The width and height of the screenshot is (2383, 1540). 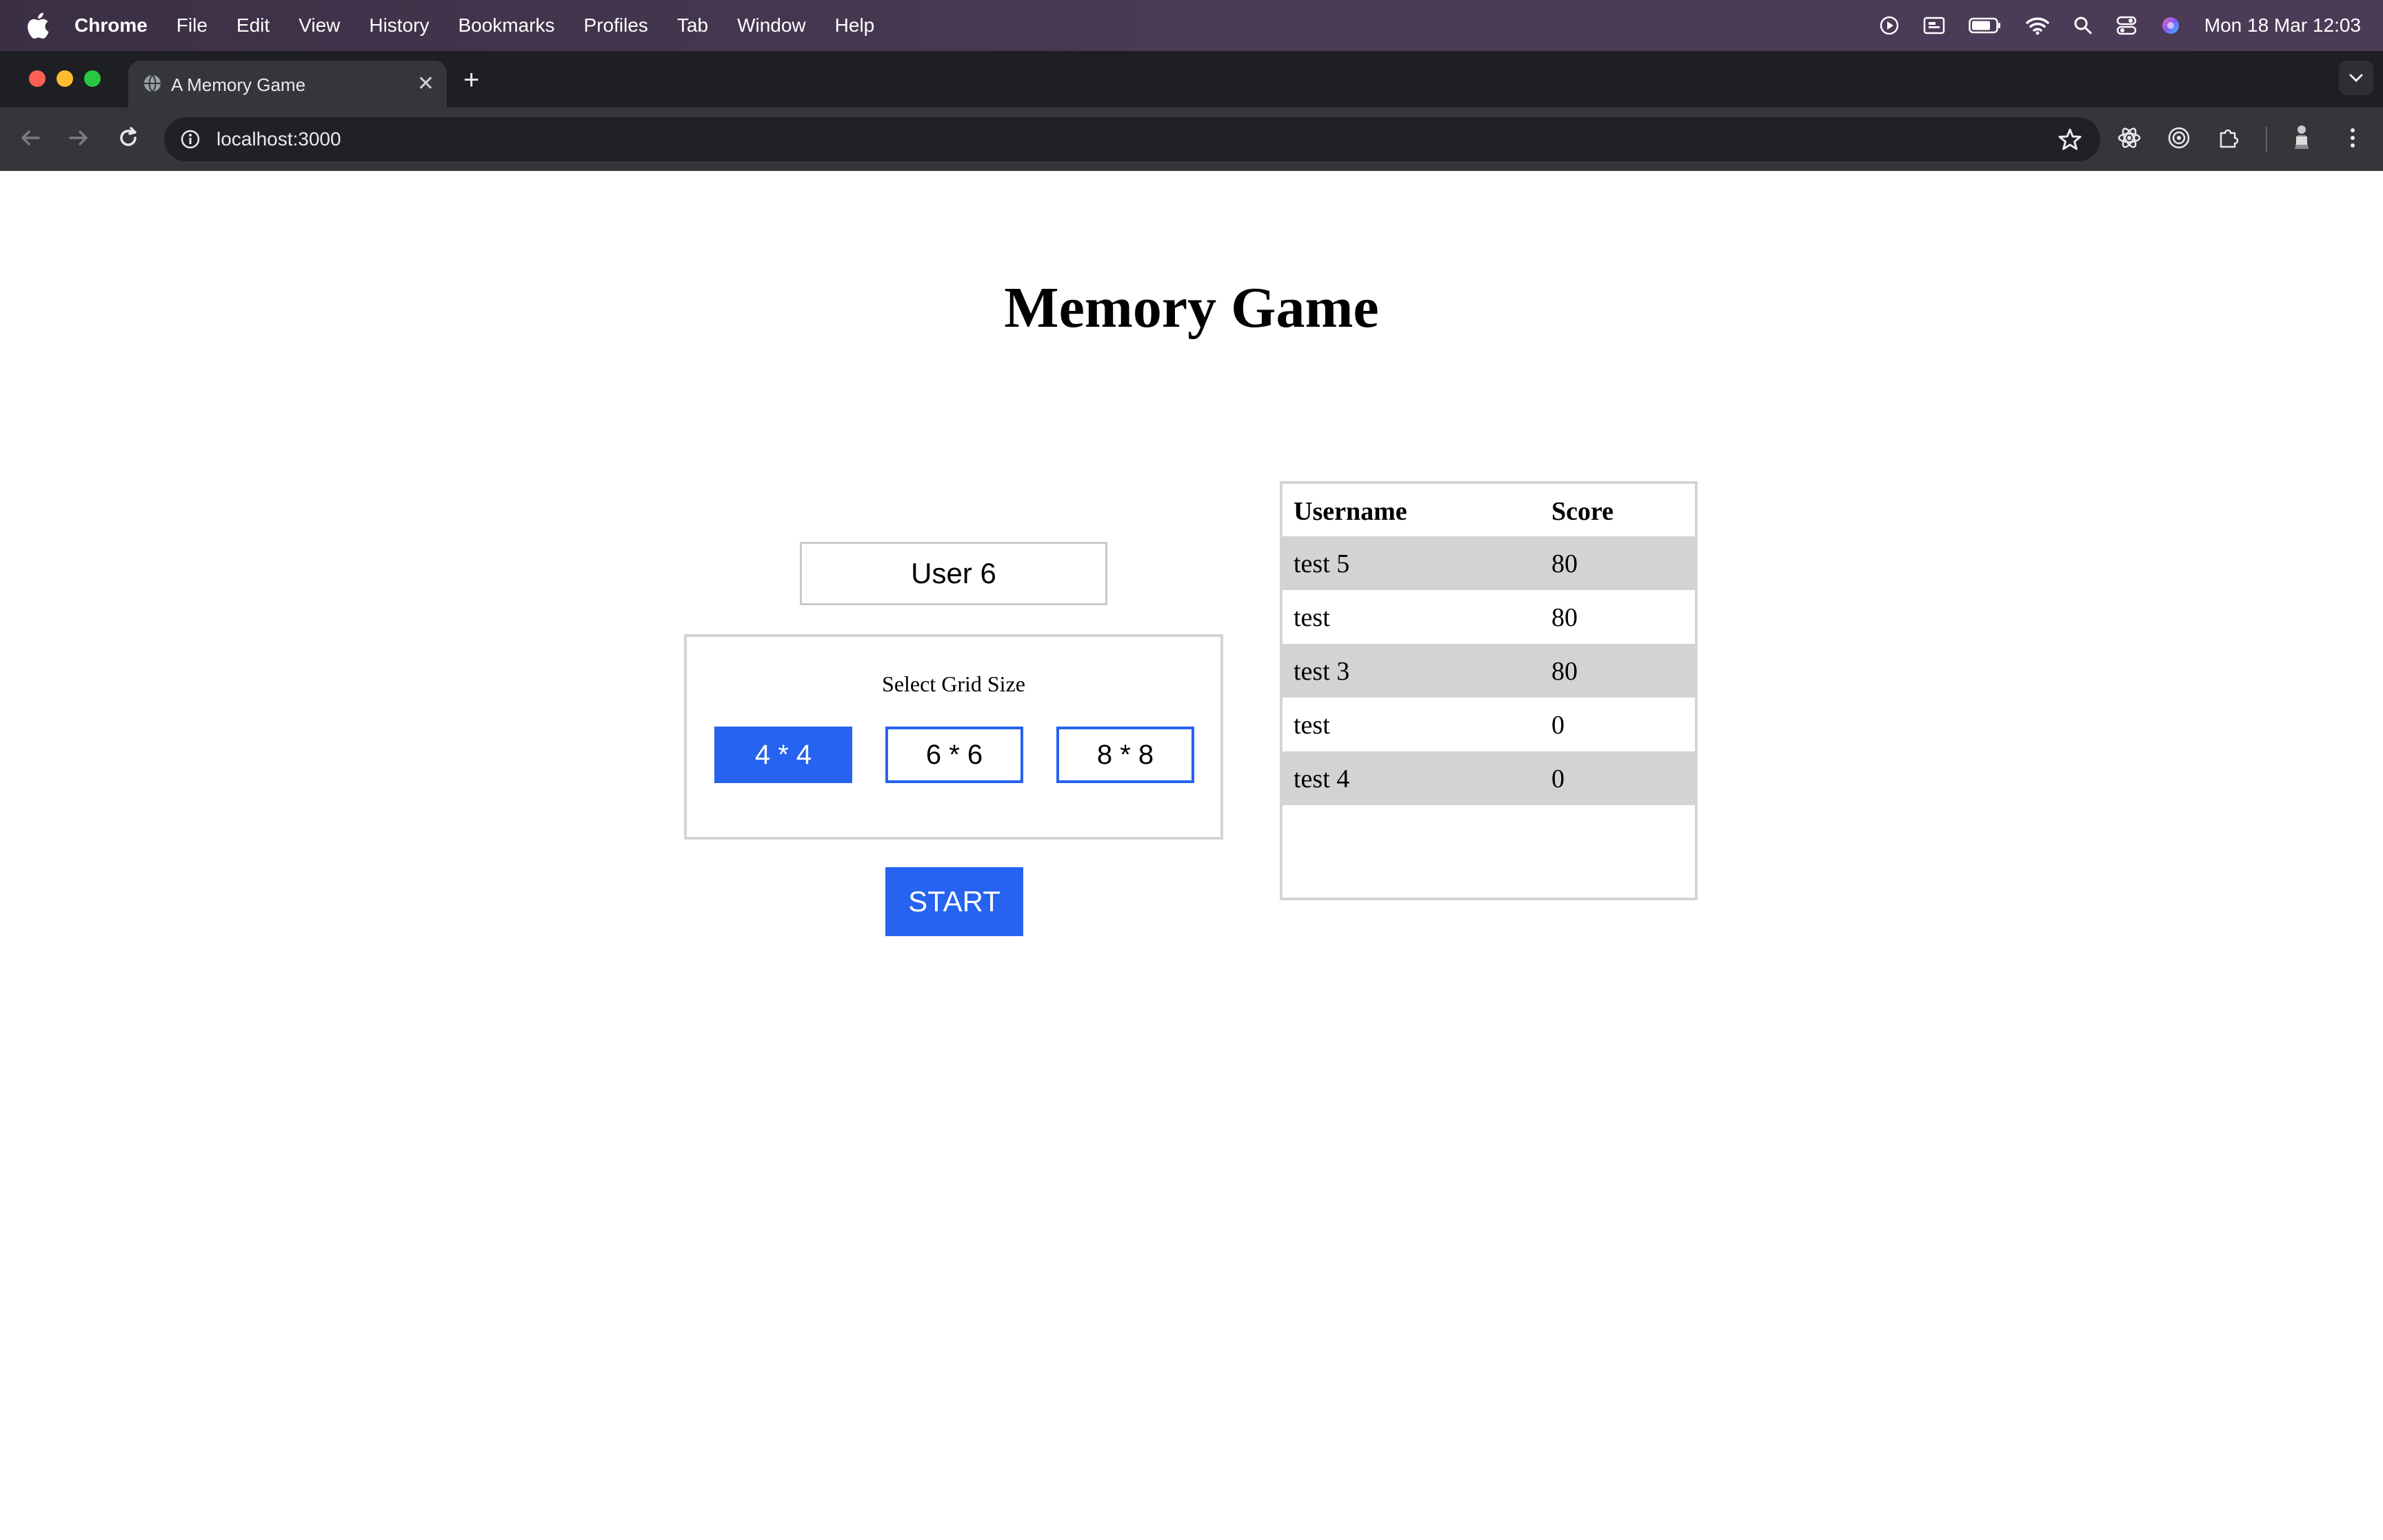 What do you see at coordinates (771, 26) in the screenshot?
I see `menu-window: Window` at bounding box center [771, 26].